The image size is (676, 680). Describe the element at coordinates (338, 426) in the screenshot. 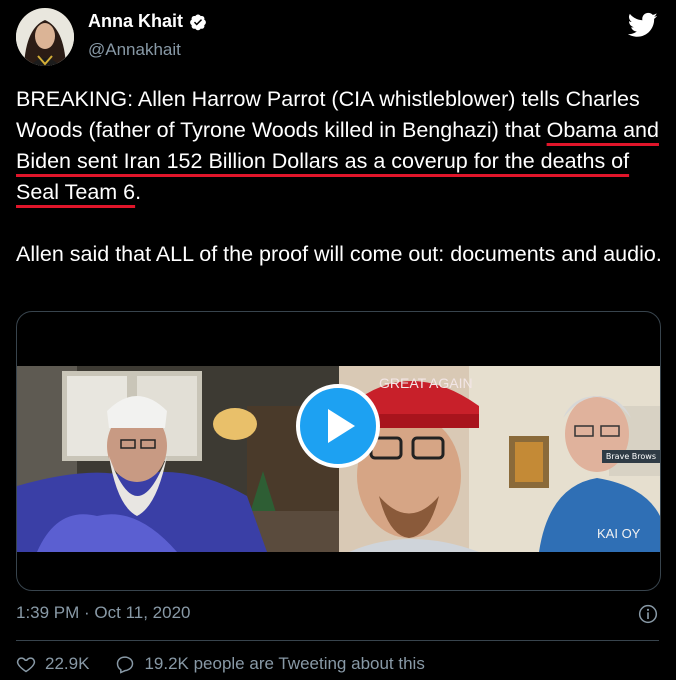

I see `play-icon` at that location.